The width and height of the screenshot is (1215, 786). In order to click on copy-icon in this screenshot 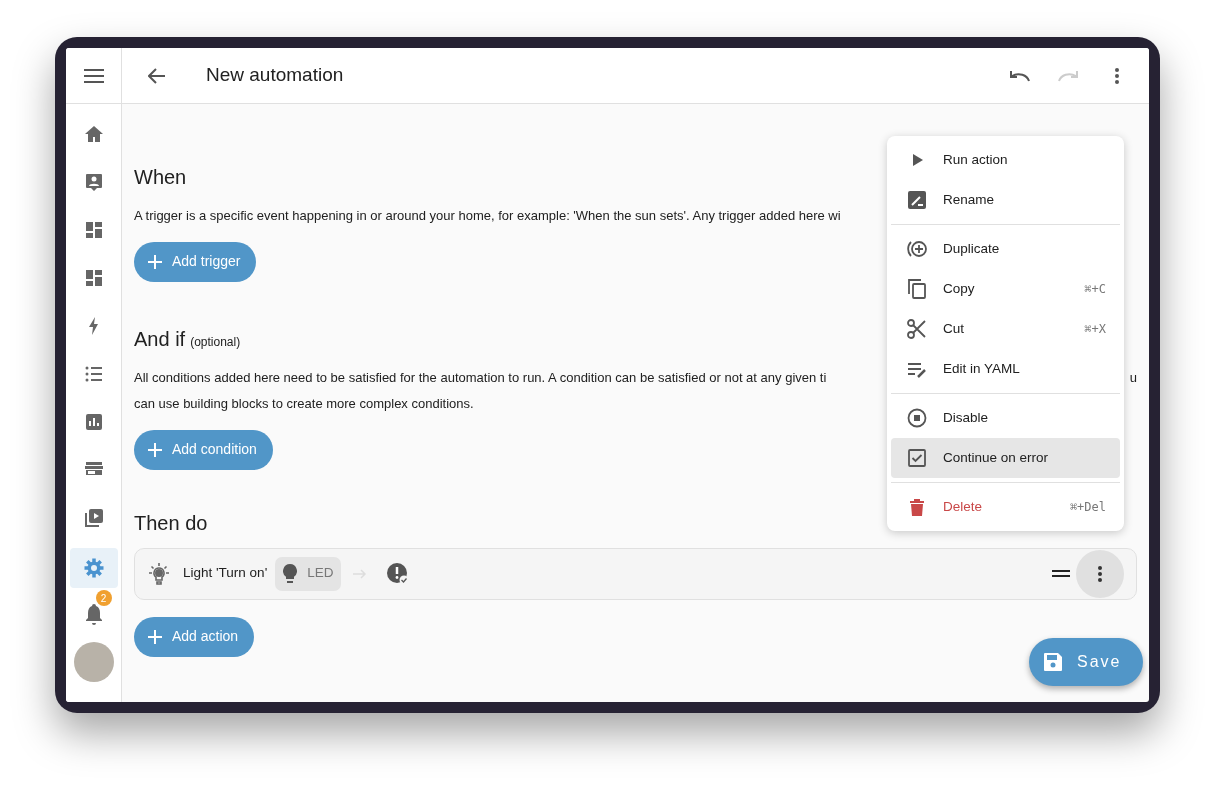, I will do `click(918, 289)`.